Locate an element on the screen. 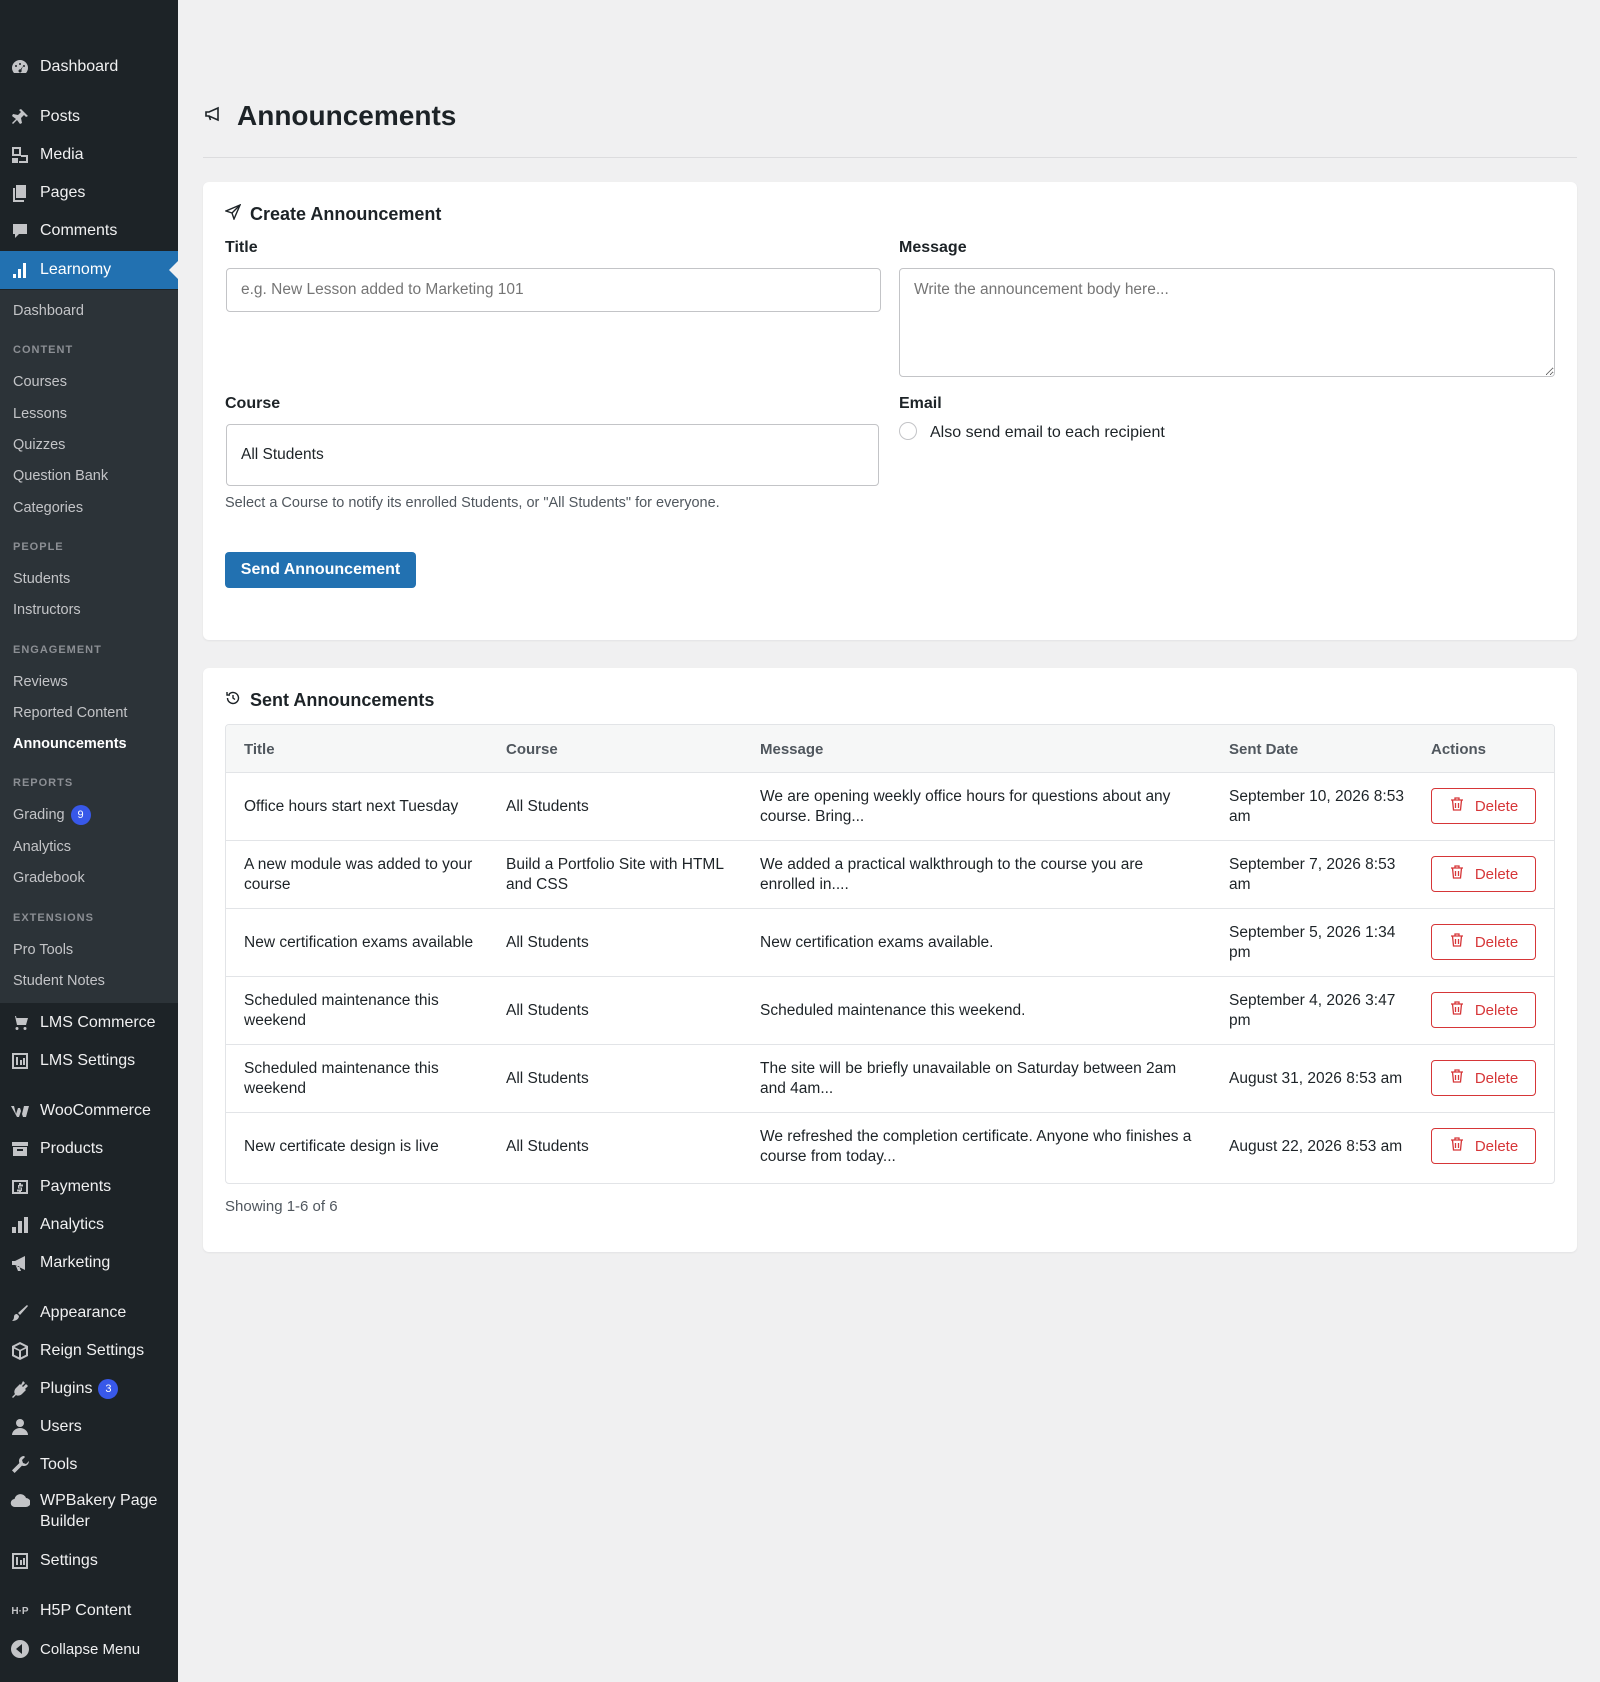  menu-plugins: Plugins 3 is located at coordinates (89, 1389).